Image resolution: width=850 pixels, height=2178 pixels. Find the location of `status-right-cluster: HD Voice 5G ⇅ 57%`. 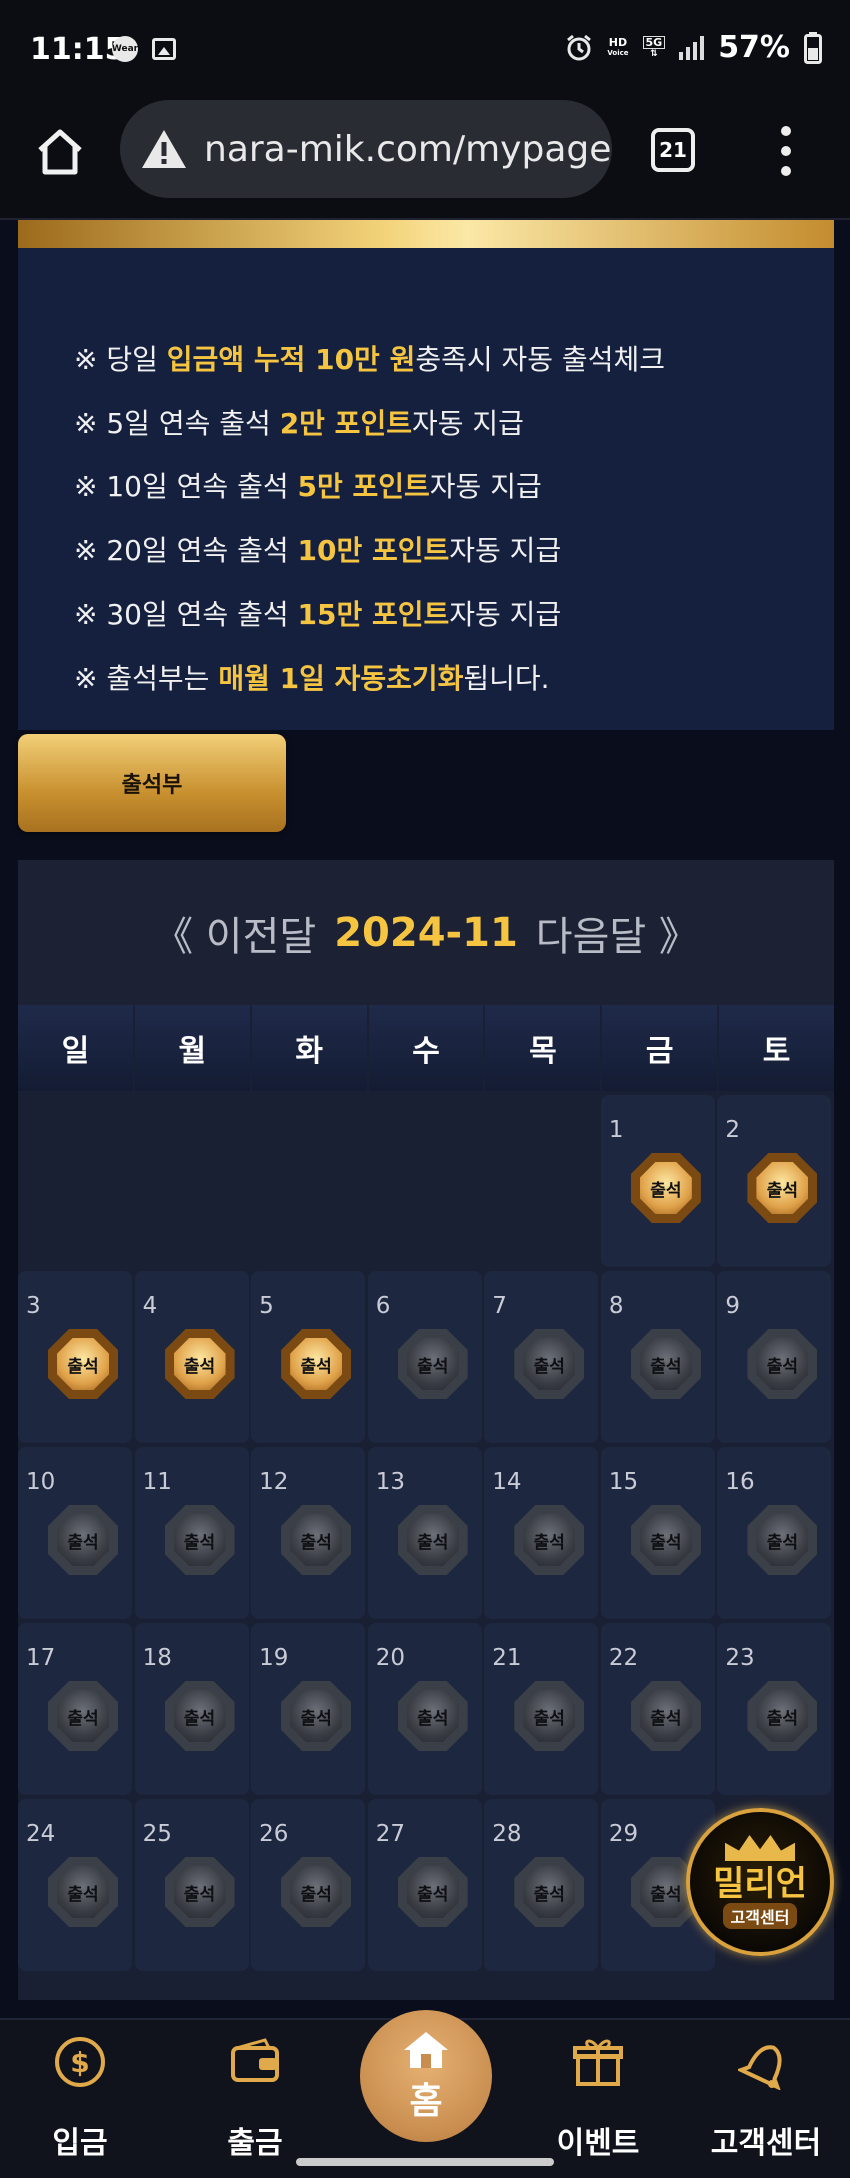

status-right-cluster: HD Voice 5G ⇅ 57% is located at coordinates (693, 47).